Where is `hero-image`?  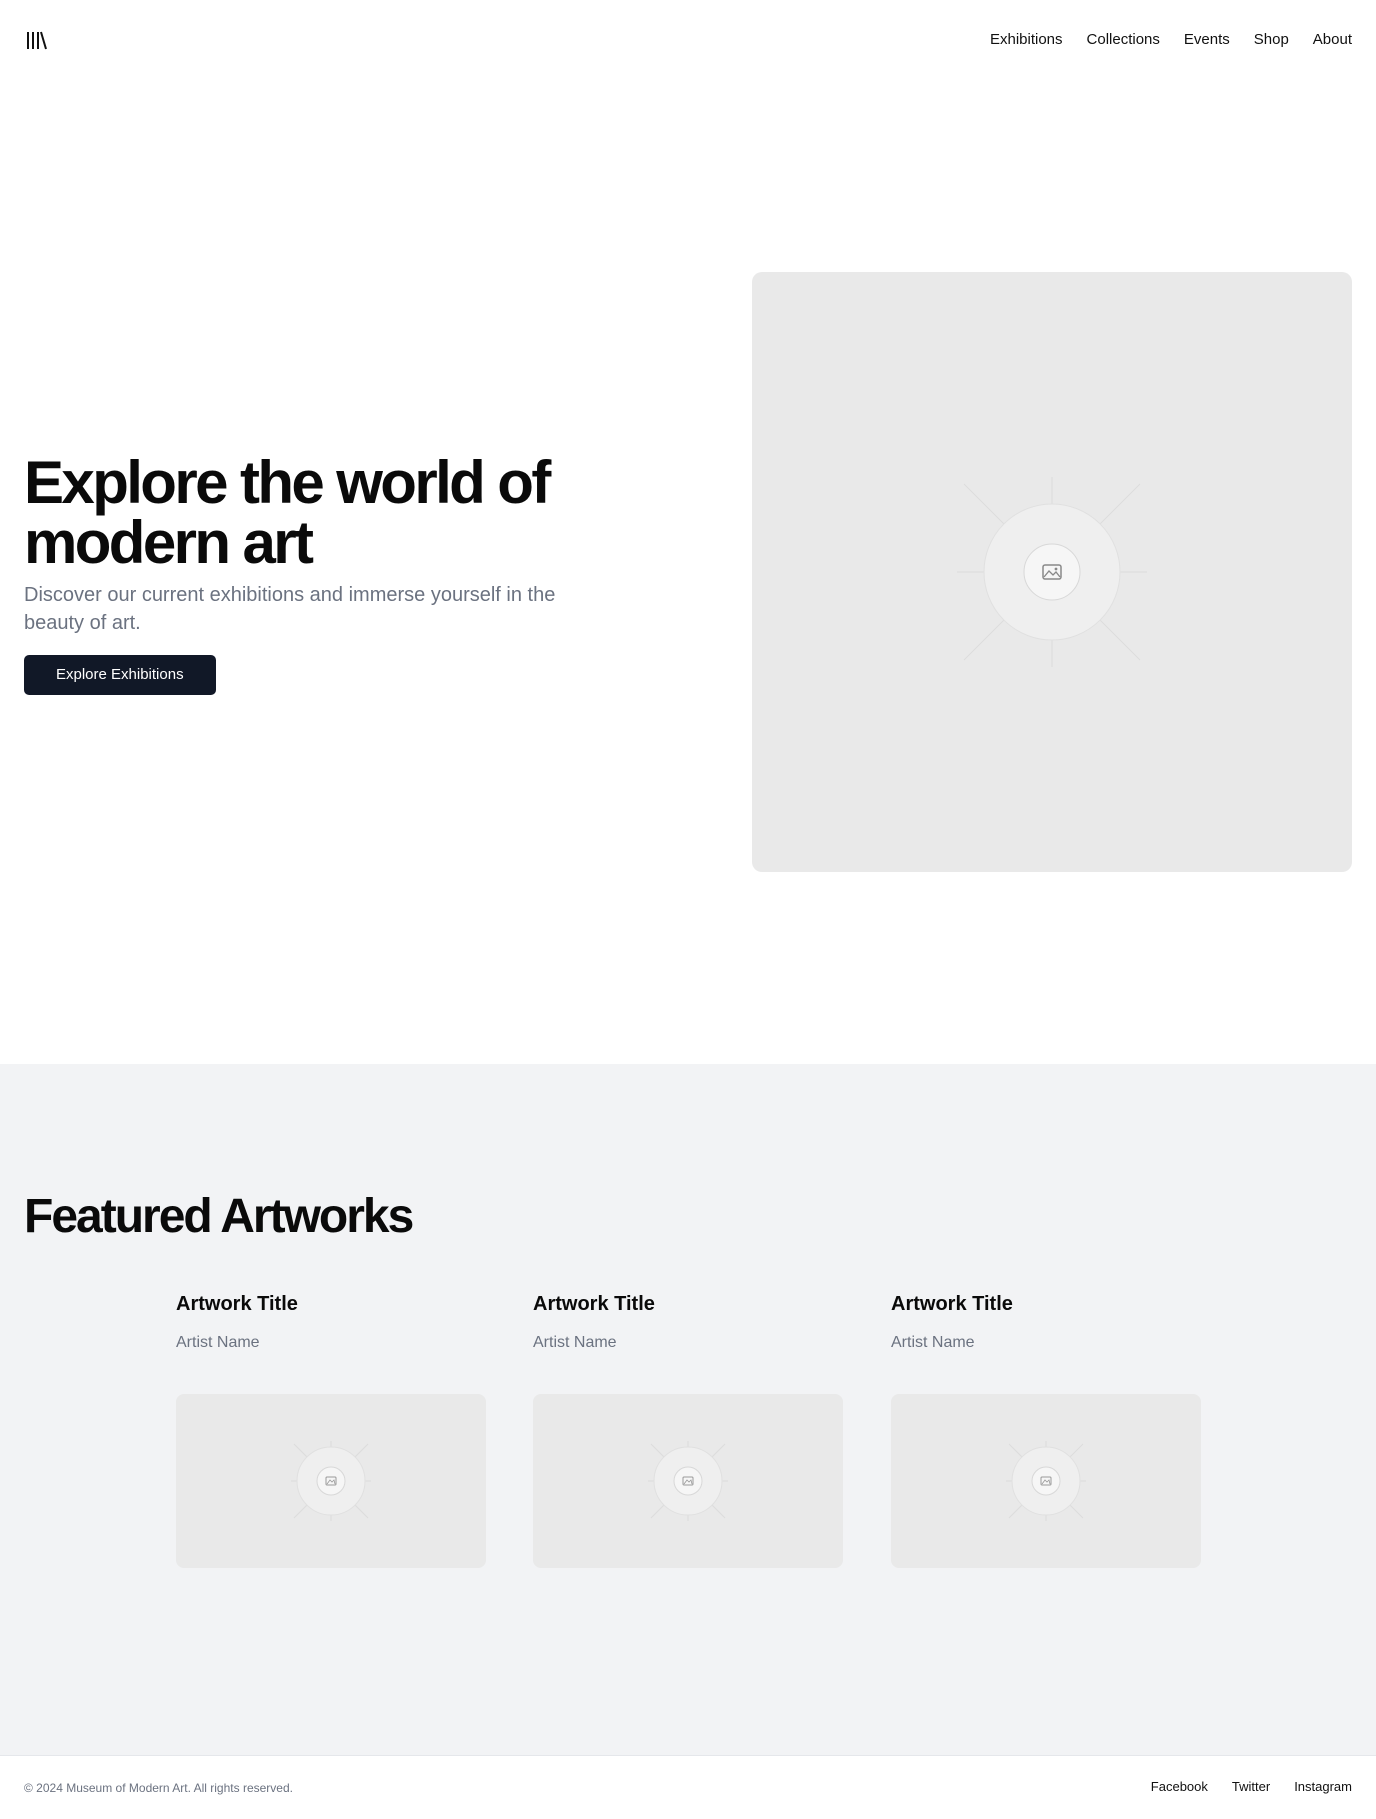
hero-image is located at coordinates (1052, 572).